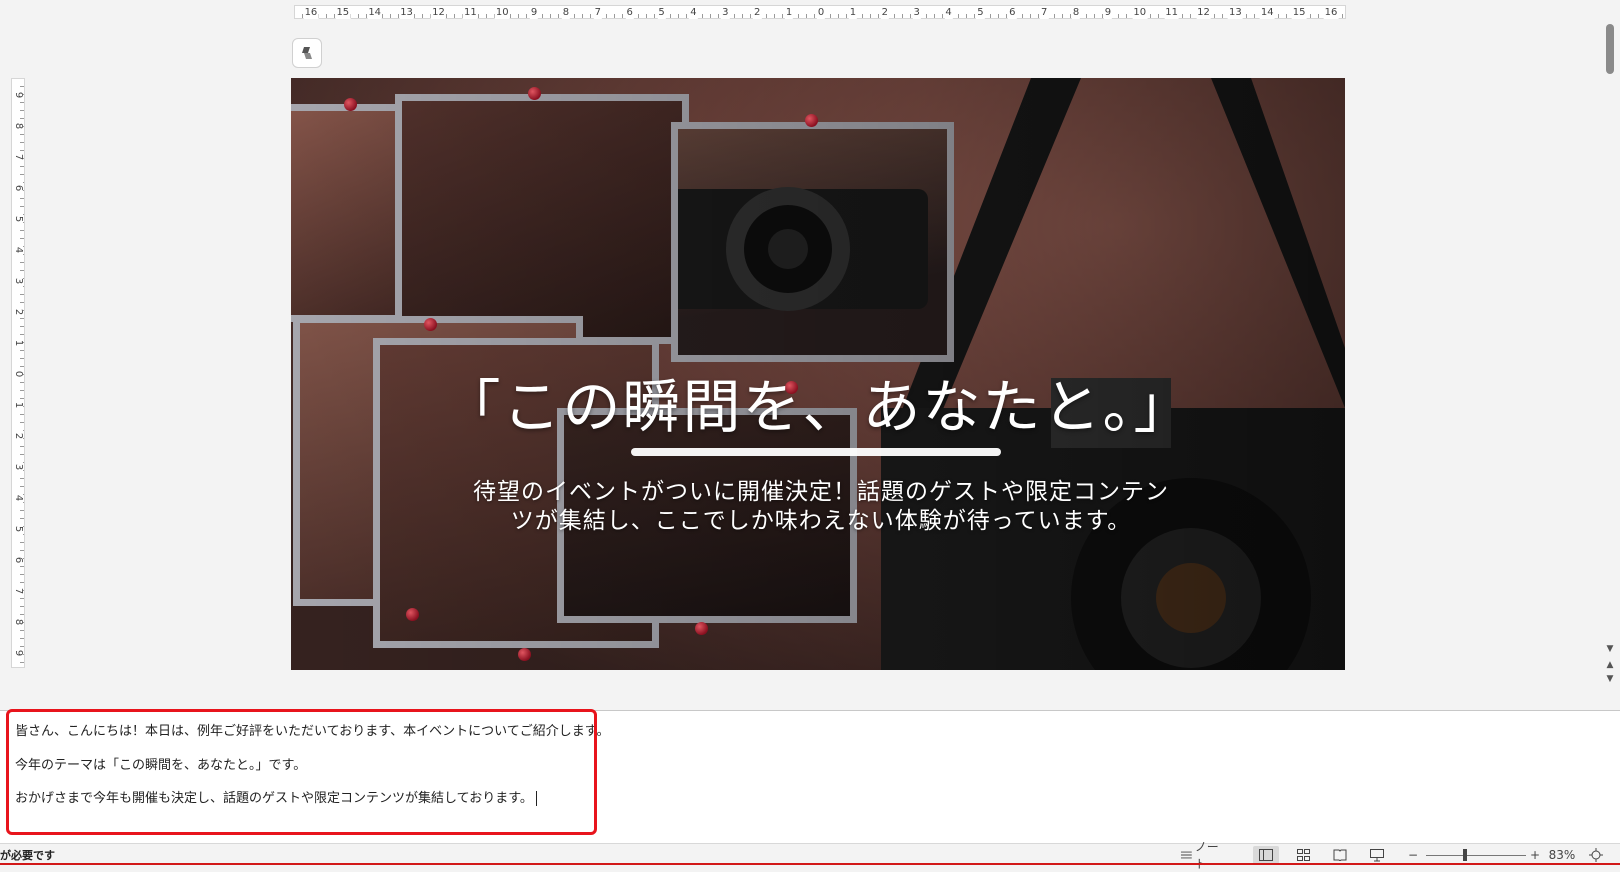  What do you see at coordinates (27, 855) in the screenshot?
I see `status-message: が必要です` at bounding box center [27, 855].